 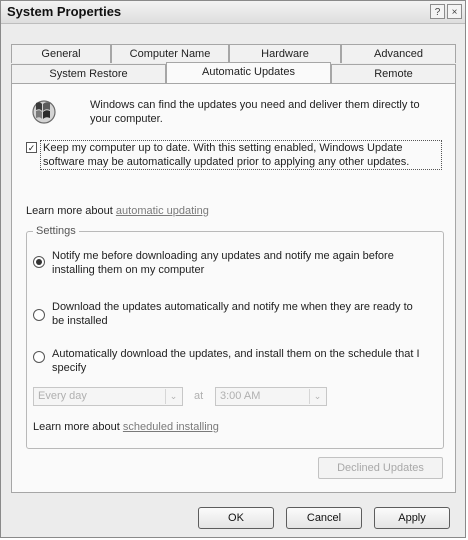 What do you see at coordinates (39, 357) in the screenshot?
I see `option-automatic-radio` at bounding box center [39, 357].